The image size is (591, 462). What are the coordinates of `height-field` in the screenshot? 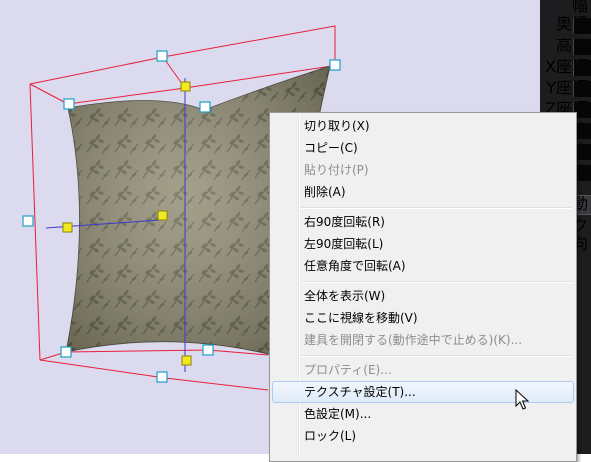 It's located at (582, 47).